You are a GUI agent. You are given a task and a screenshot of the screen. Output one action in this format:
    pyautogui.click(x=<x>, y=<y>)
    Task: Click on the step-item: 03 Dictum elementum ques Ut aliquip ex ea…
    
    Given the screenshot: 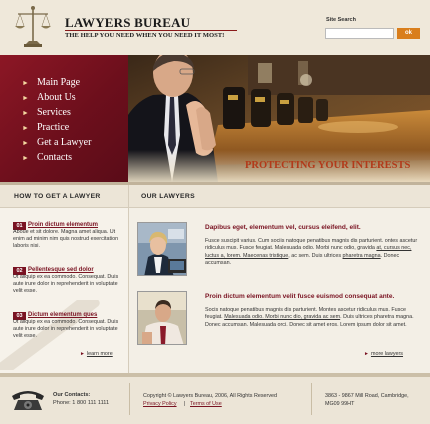 What is the action you would take?
    pyautogui.click(x=69, y=326)
    